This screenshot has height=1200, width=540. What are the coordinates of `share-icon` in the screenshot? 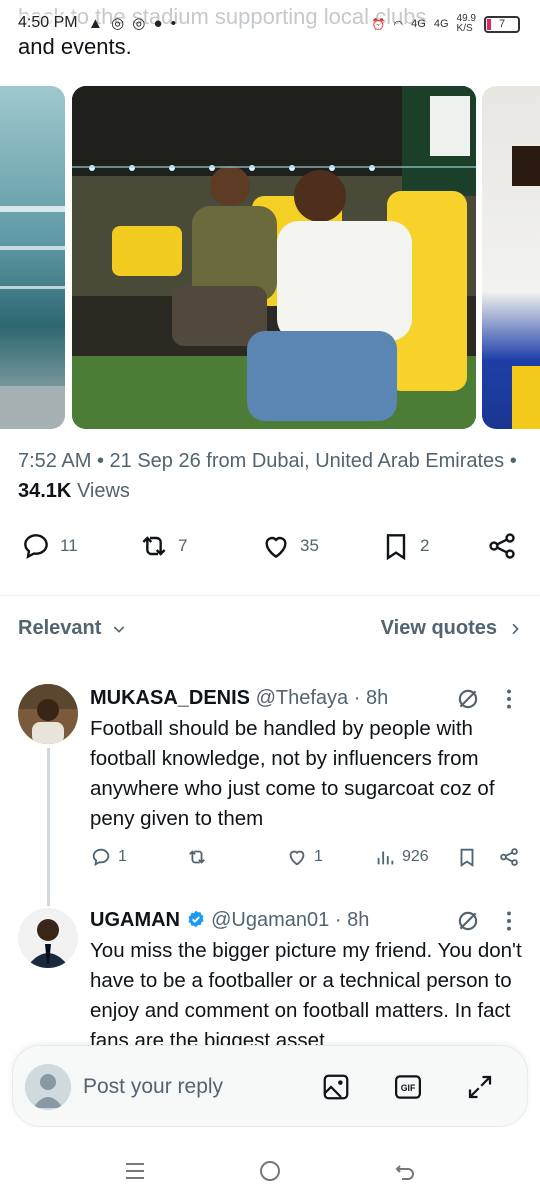 It's located at (509, 857).